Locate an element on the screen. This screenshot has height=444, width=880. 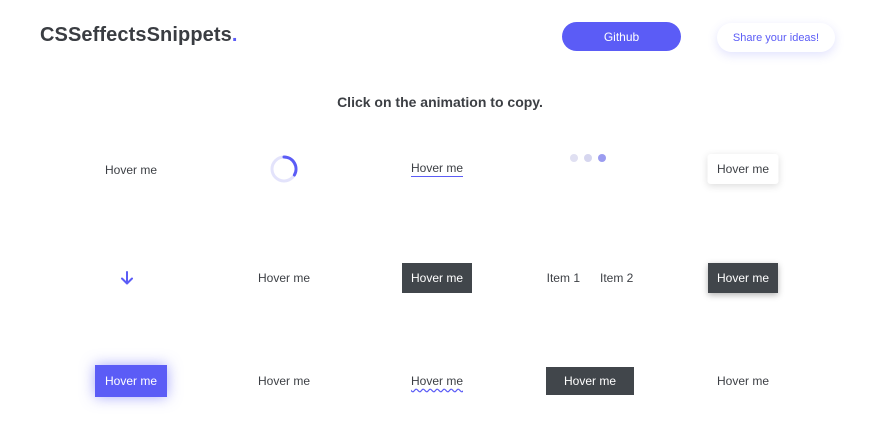
effect-dark-shadow-button: Hover me is located at coordinates (743, 278).